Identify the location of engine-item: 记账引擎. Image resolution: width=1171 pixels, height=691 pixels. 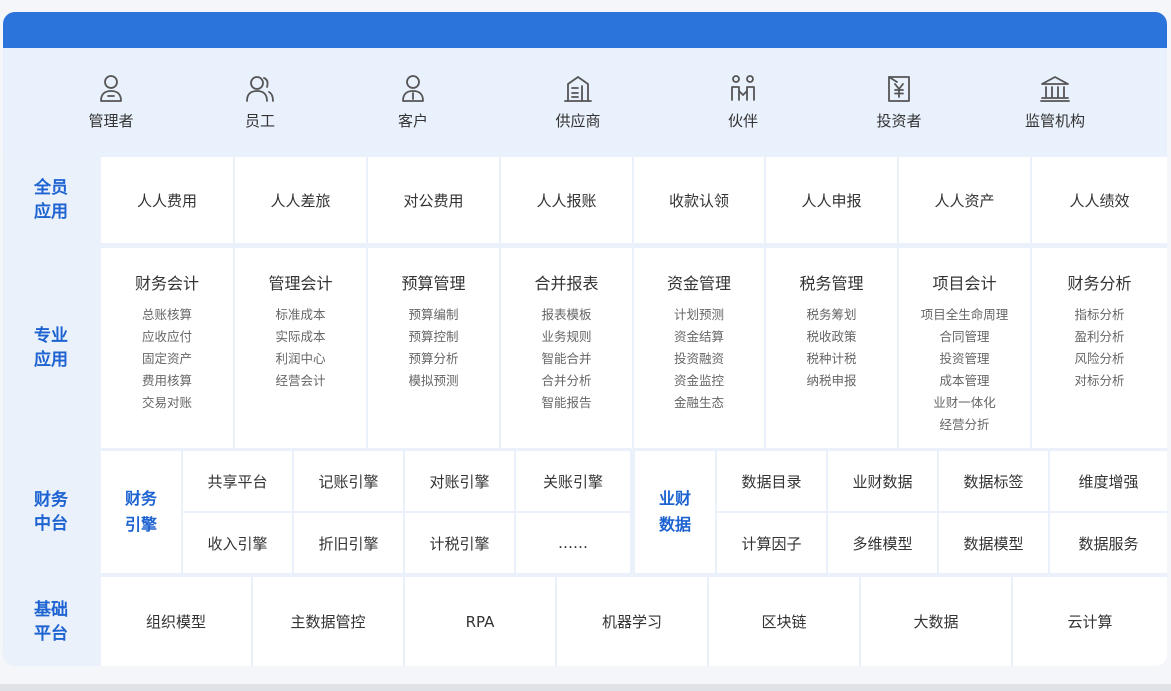
(348, 481).